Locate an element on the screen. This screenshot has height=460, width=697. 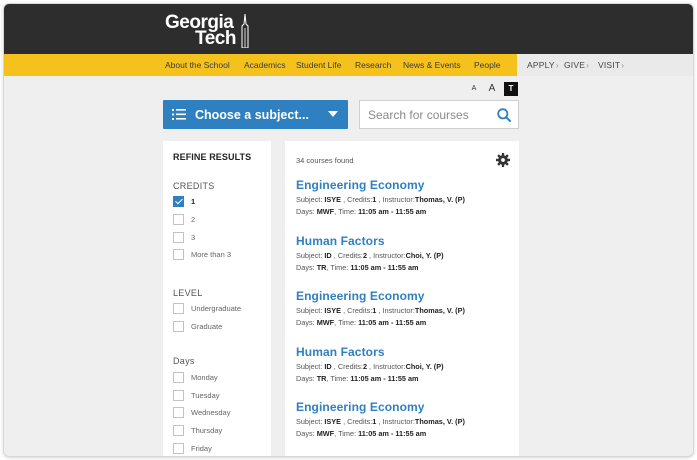
filter-day-friday: Friday is located at coordinates (220, 449).